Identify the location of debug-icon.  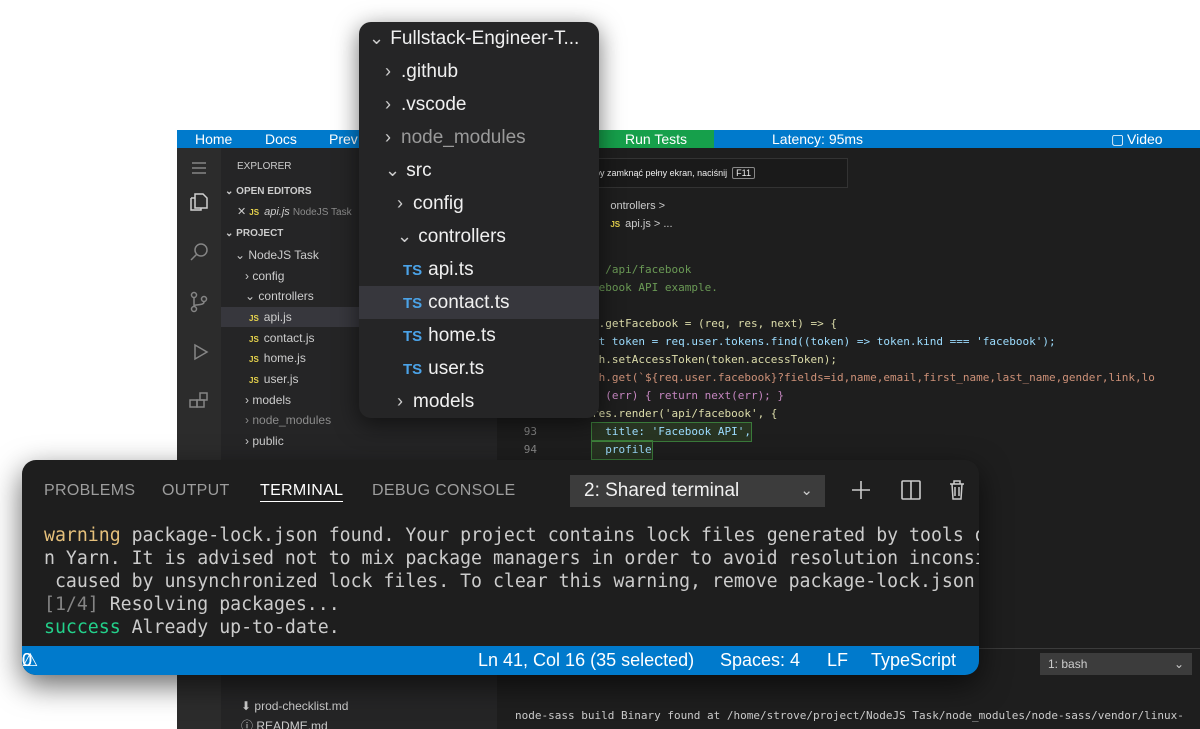
(199, 352).